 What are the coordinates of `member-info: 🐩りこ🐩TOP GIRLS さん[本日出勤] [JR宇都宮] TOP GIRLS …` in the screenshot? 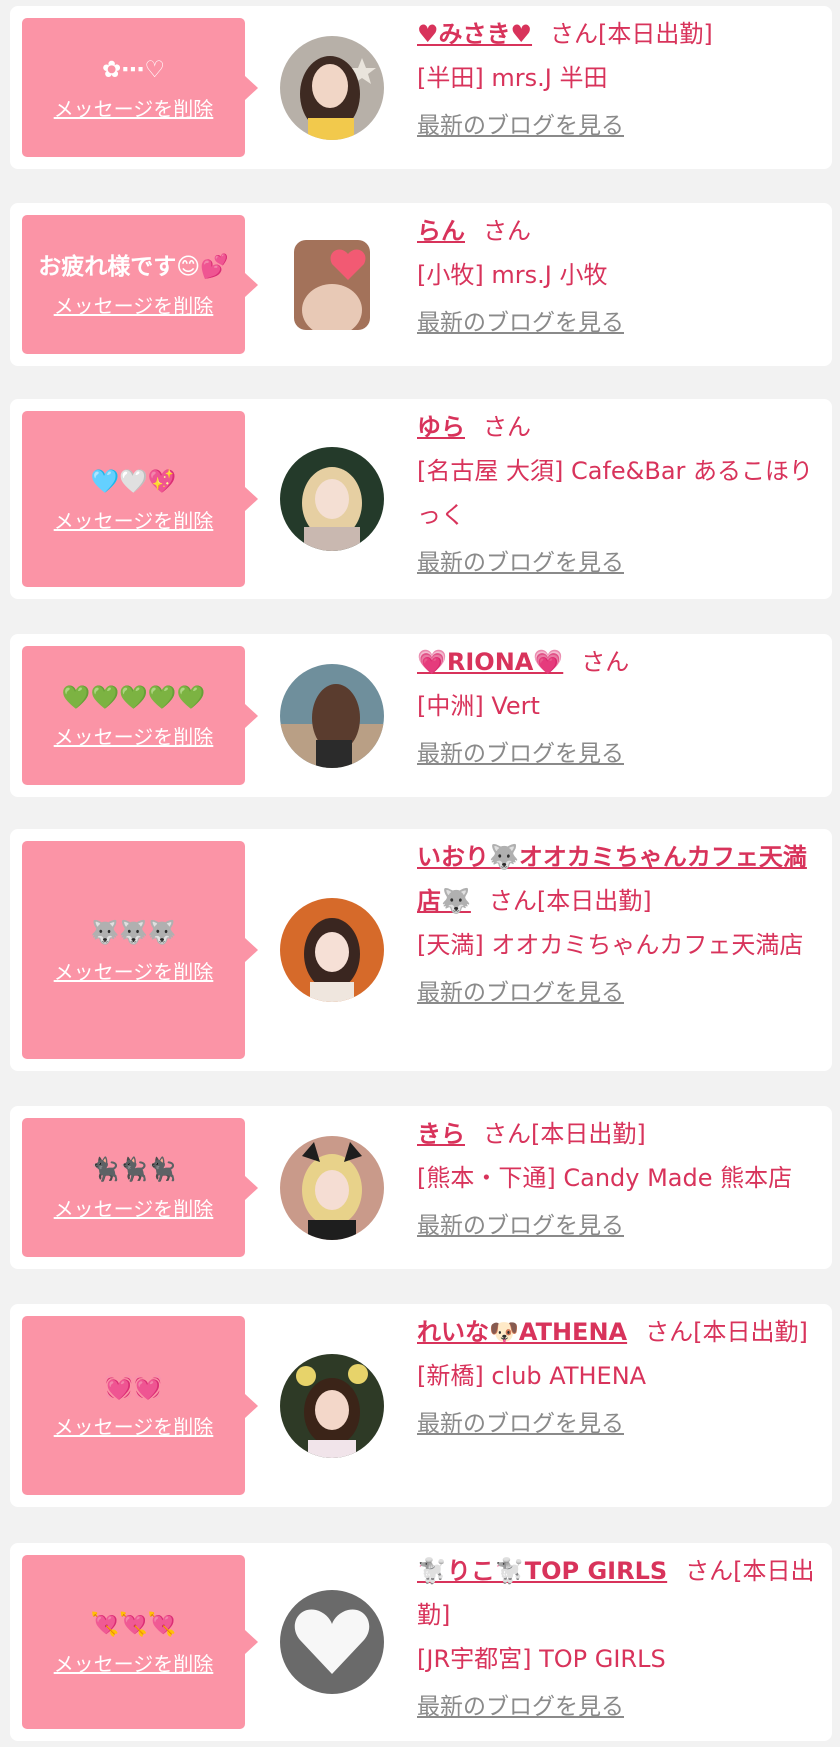 It's located at (619, 1639).